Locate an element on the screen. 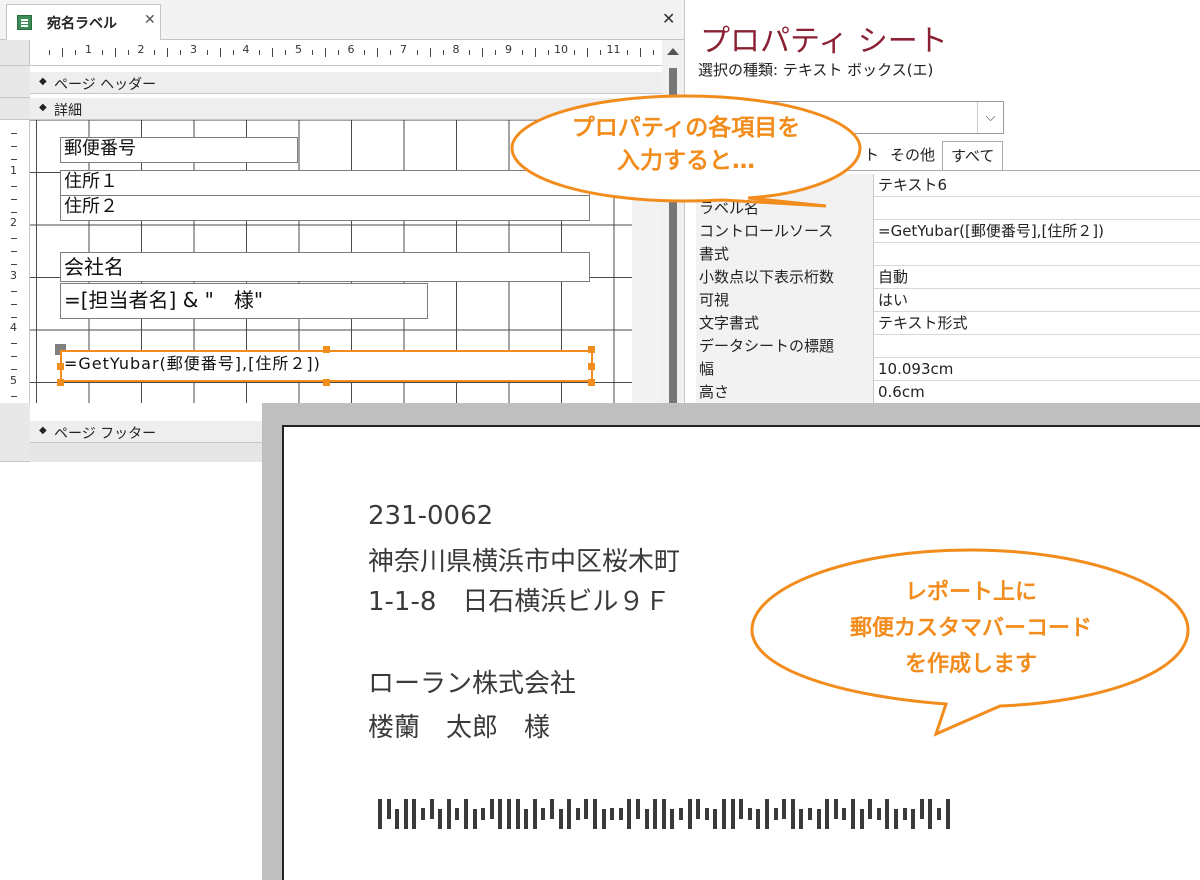  property-row: 小数点以下表示桁数 自動 is located at coordinates (948, 277).